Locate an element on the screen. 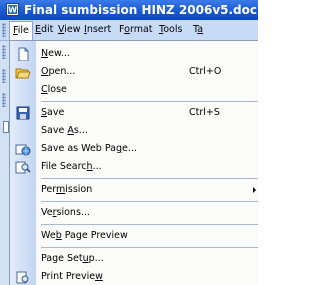  svg-text: W is located at coordinates (12, 10).